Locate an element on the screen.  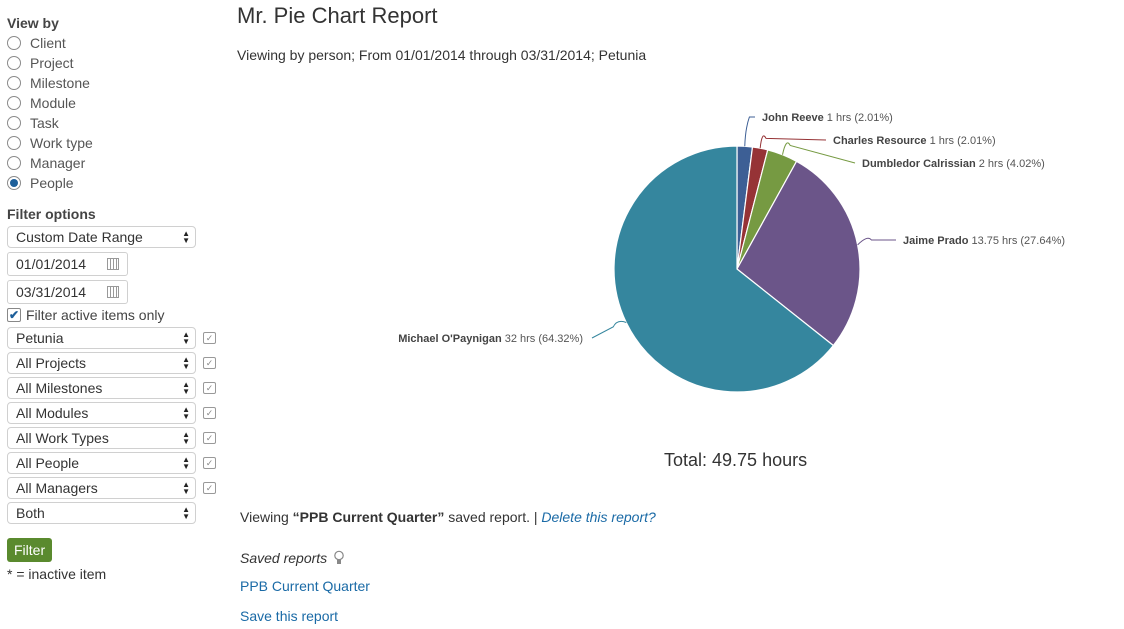
filter-select-value: All Managers is located at coordinates (57, 488).